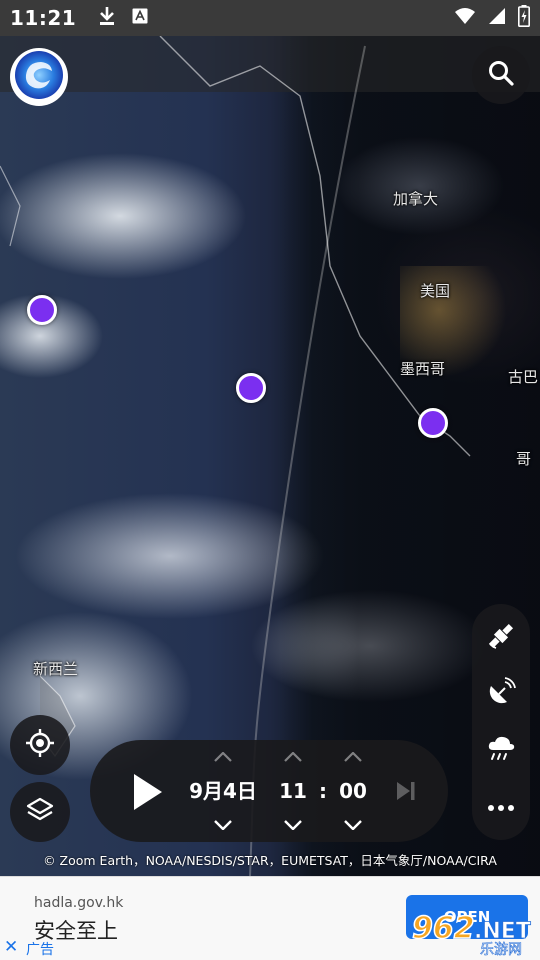 The image size is (540, 960). I want to click on skip-to-now-button, so click(406, 791).